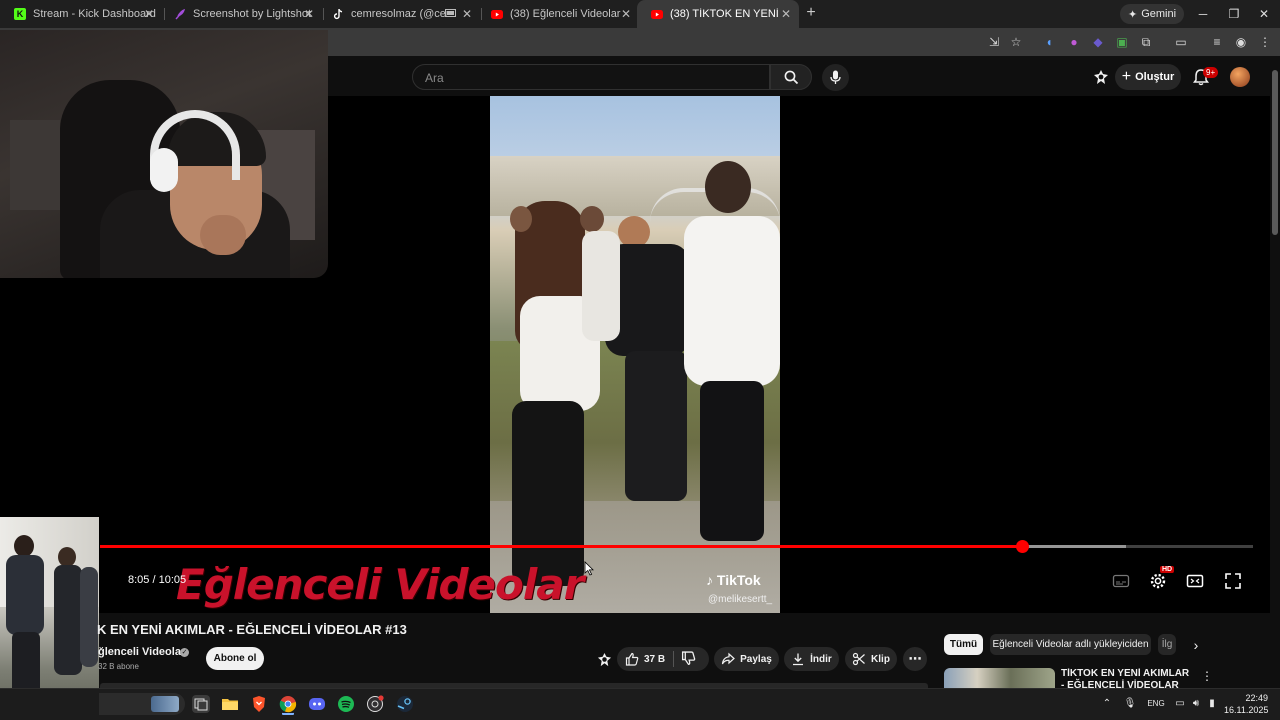 This screenshot has width=1280, height=720. Describe the element at coordinates (1070, 644) in the screenshot. I see `filter-chip-uploader: Eğlenceli Videolar adlı yükleyiciden` at that location.